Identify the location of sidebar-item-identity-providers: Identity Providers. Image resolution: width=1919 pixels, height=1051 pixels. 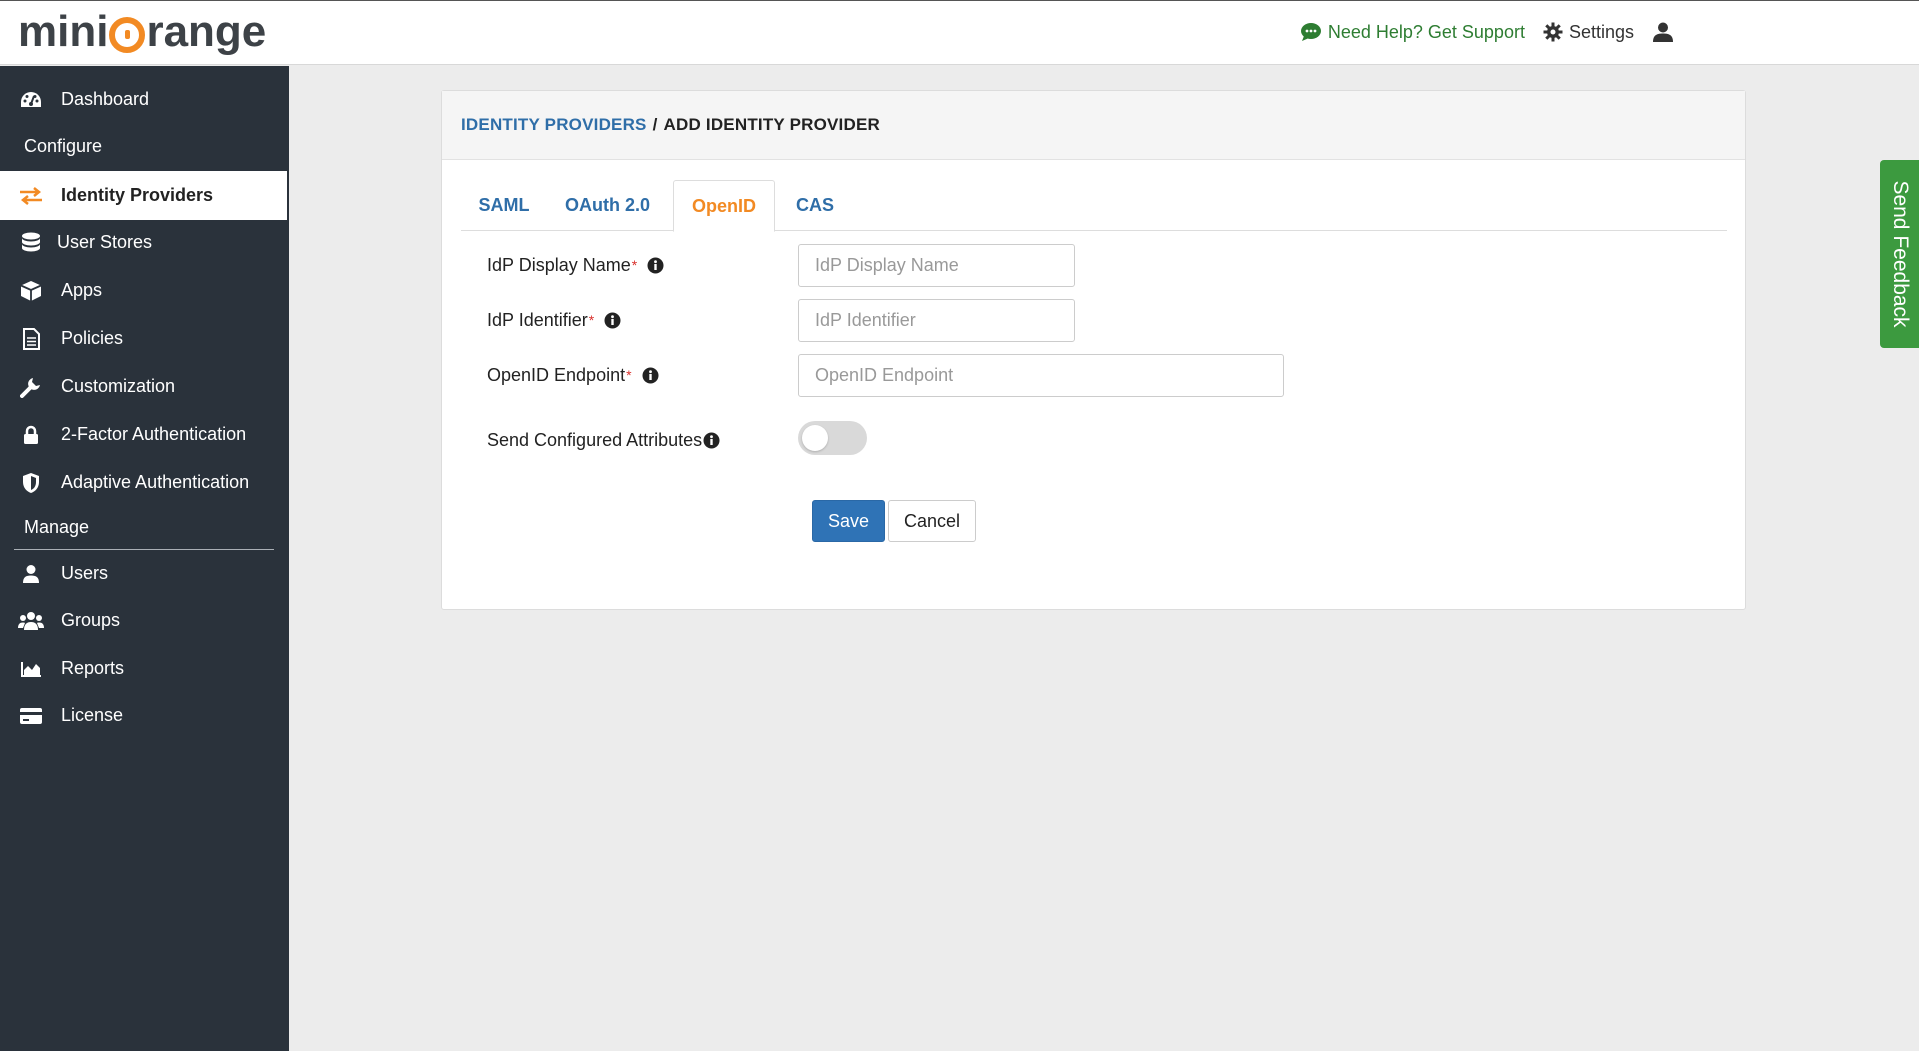
(143, 195).